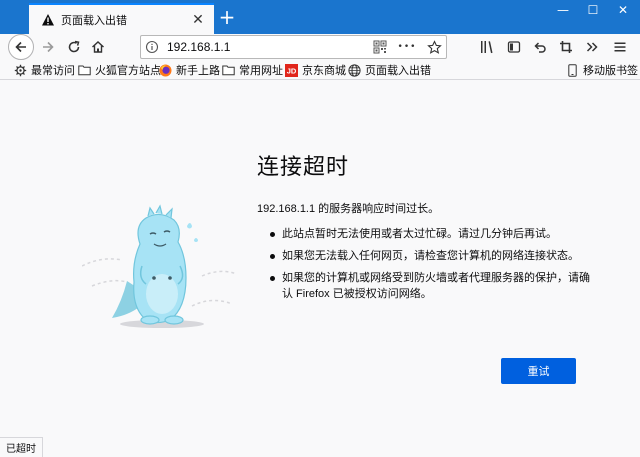  I want to click on url-bar: 192.168.1.1 •••, so click(293, 47).